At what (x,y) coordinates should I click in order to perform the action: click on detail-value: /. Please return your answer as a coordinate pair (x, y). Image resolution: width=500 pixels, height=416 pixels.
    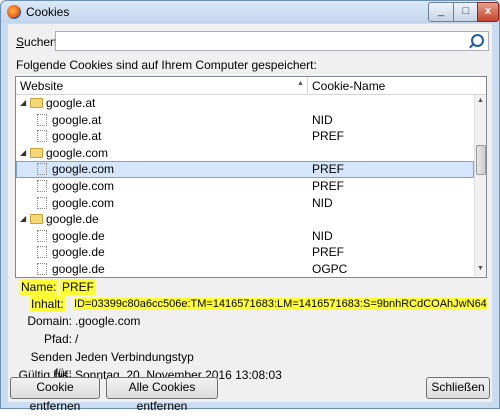
    Looking at the image, I should click on (77, 339).